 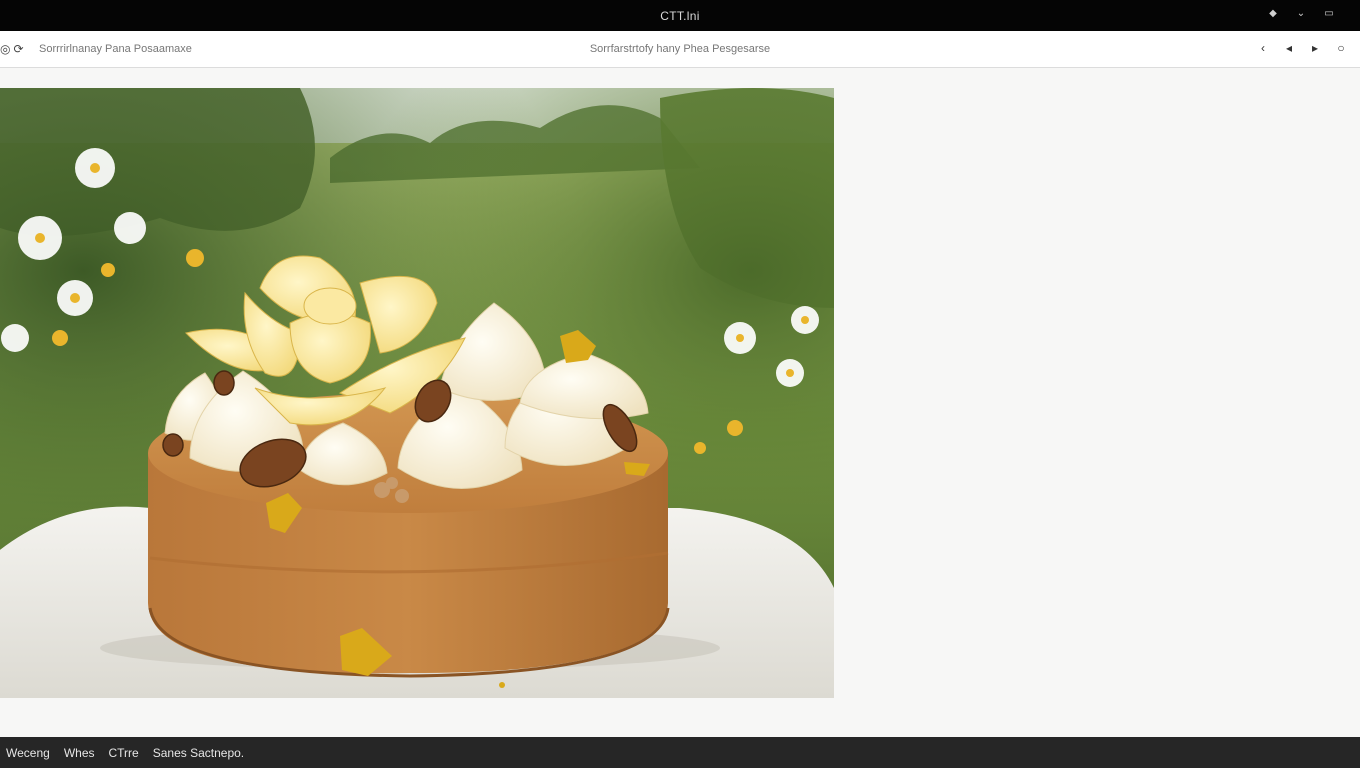 What do you see at coordinates (1329, 13) in the screenshot?
I see `restore-icon: ▭` at bounding box center [1329, 13].